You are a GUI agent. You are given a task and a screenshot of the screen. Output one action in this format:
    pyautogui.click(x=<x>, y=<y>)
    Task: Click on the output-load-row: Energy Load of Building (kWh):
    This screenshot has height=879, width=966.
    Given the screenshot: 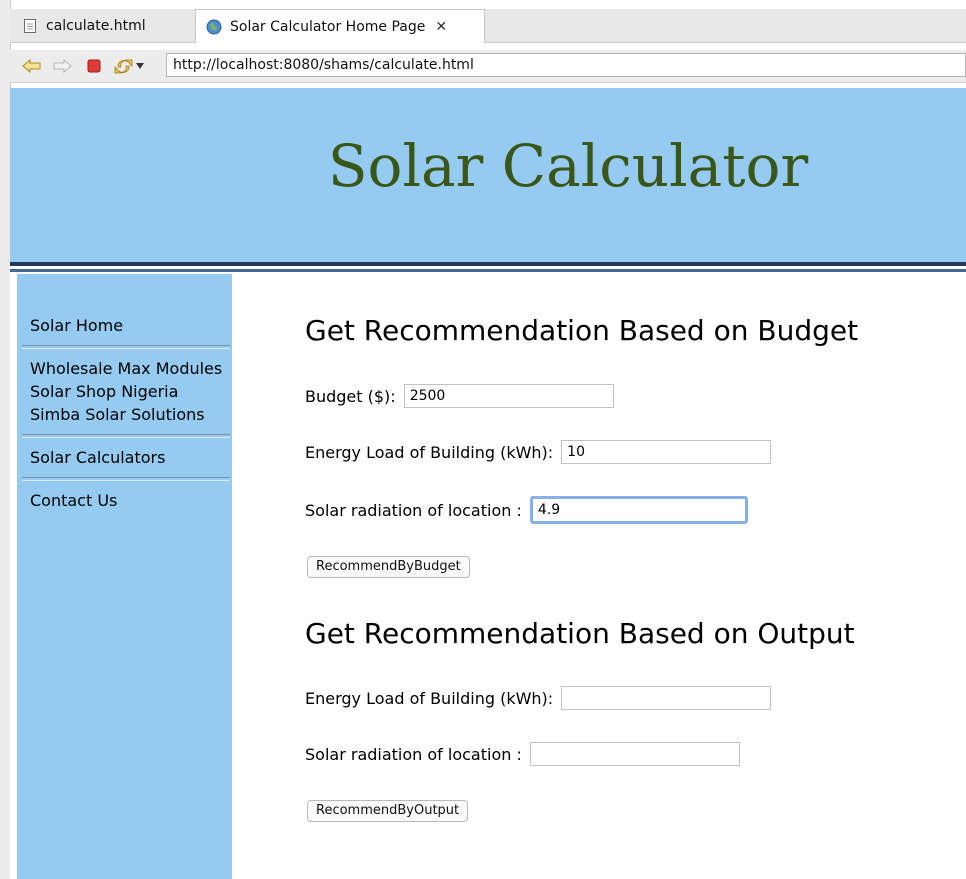 What is the action you would take?
    pyautogui.click(x=538, y=698)
    